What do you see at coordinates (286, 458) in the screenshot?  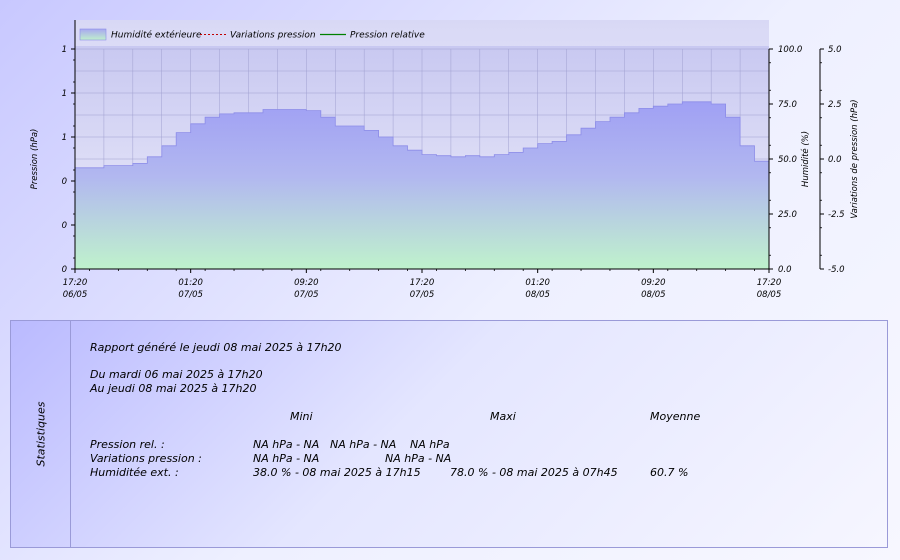 I see `row-min-variation: NA hPa - NA` at bounding box center [286, 458].